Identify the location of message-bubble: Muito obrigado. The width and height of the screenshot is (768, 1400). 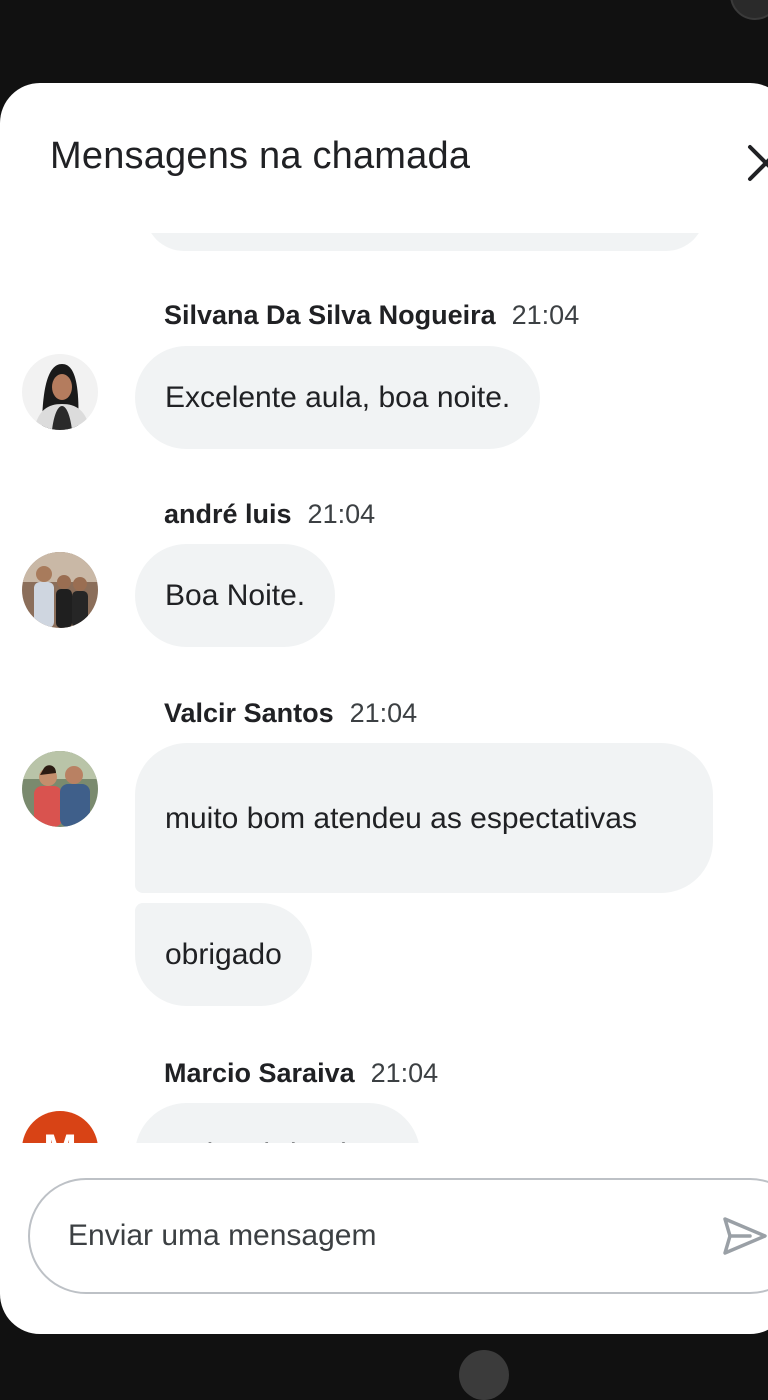
(277, 1123).